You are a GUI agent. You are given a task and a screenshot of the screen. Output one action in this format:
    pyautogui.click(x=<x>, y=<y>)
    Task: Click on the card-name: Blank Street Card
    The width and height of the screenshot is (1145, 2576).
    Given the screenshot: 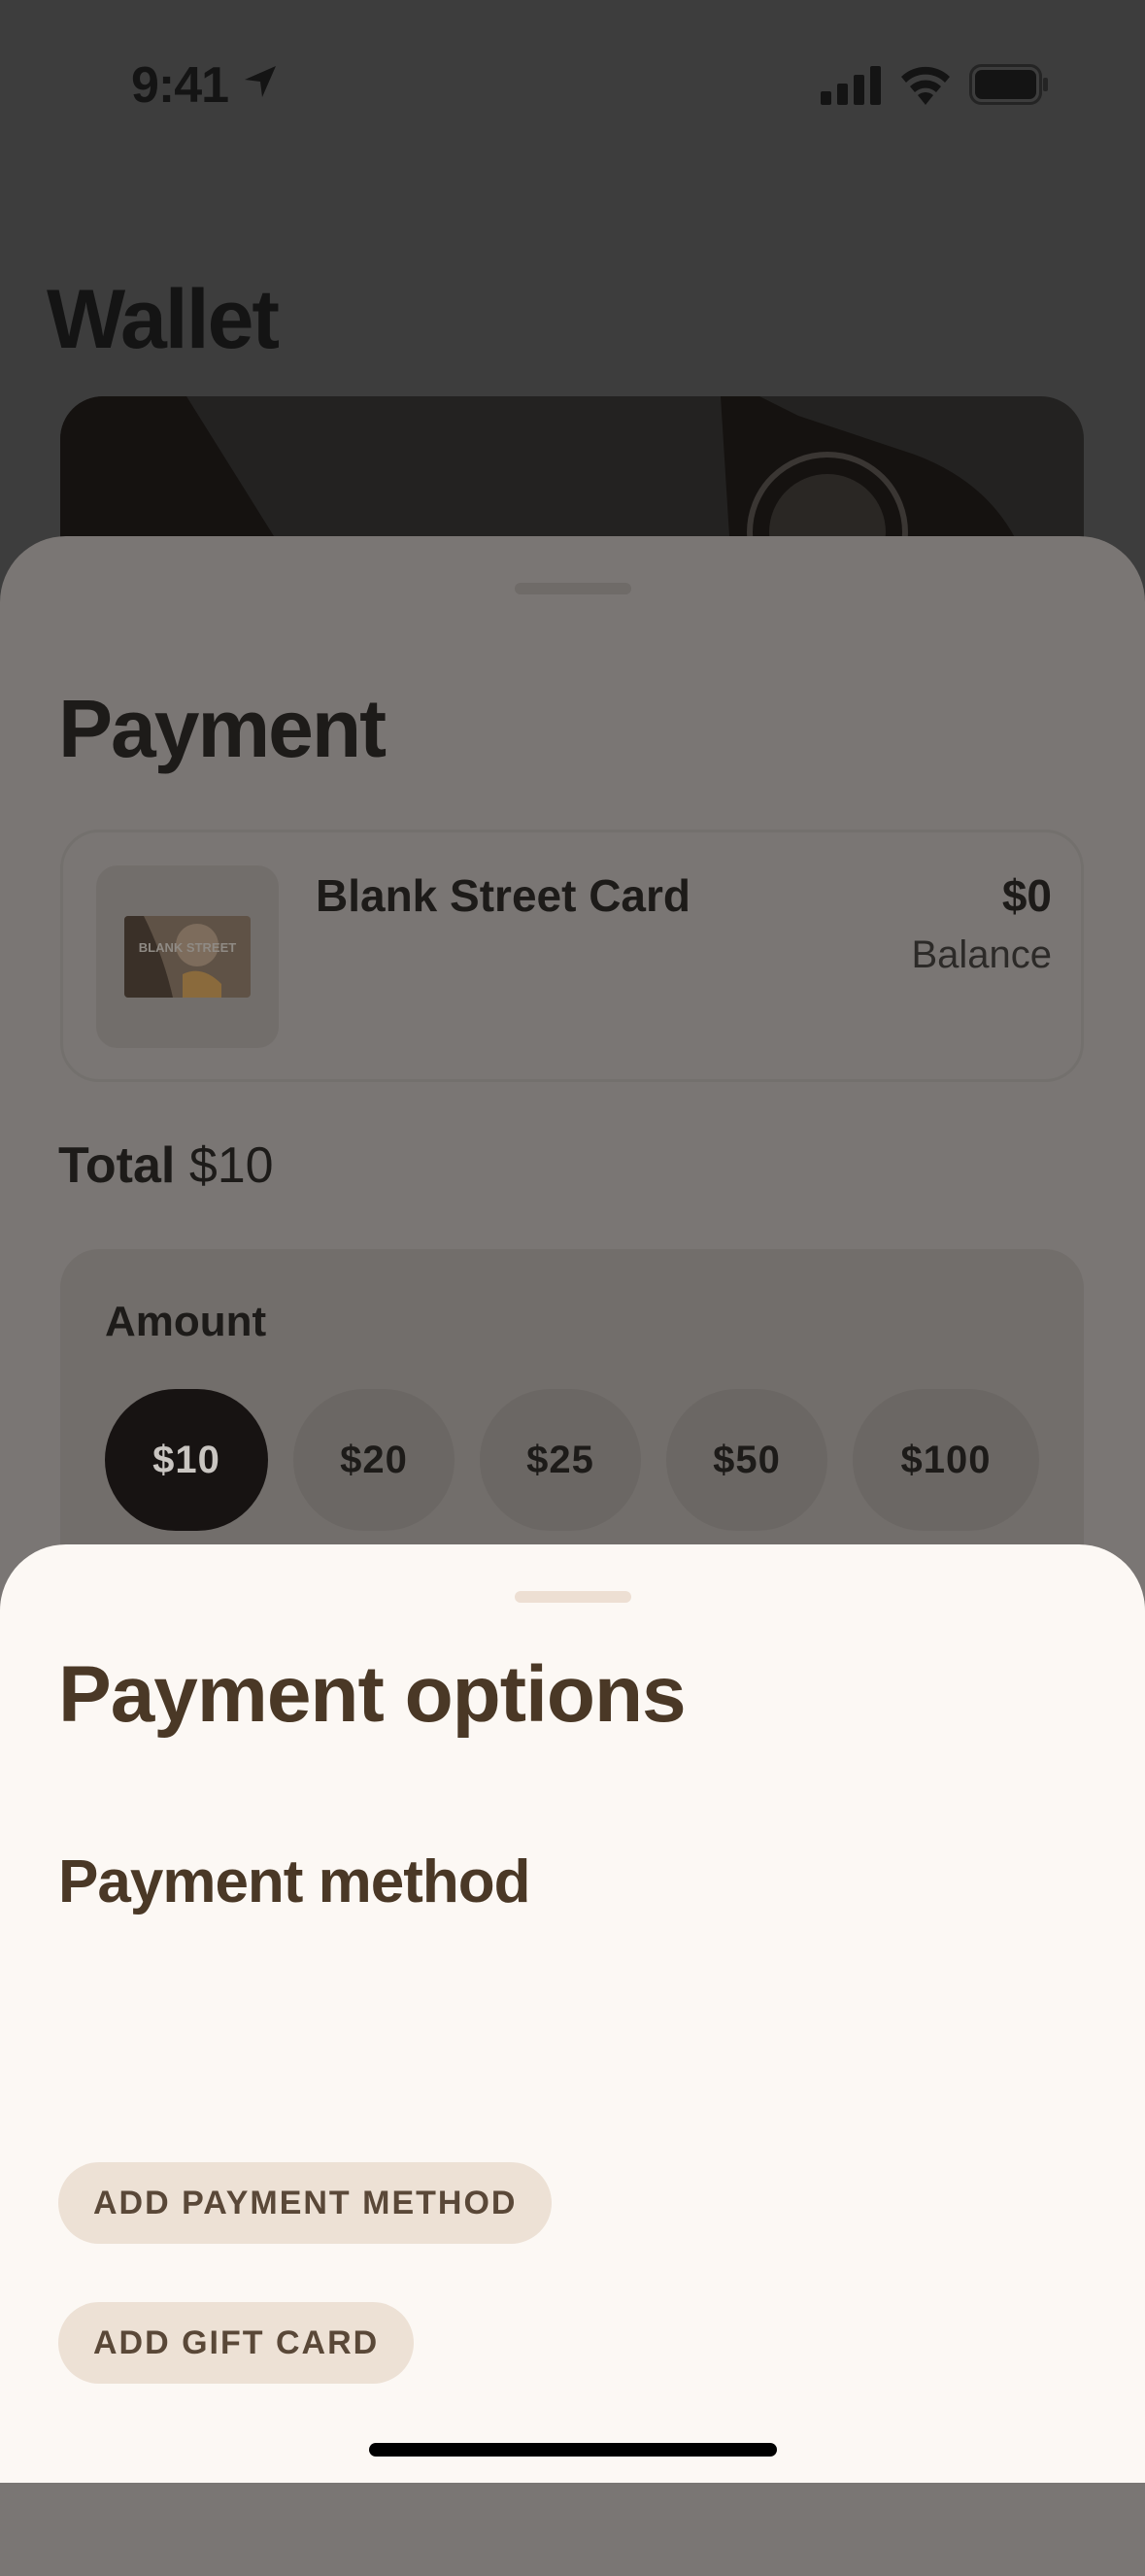 What is the action you would take?
    pyautogui.click(x=503, y=895)
    